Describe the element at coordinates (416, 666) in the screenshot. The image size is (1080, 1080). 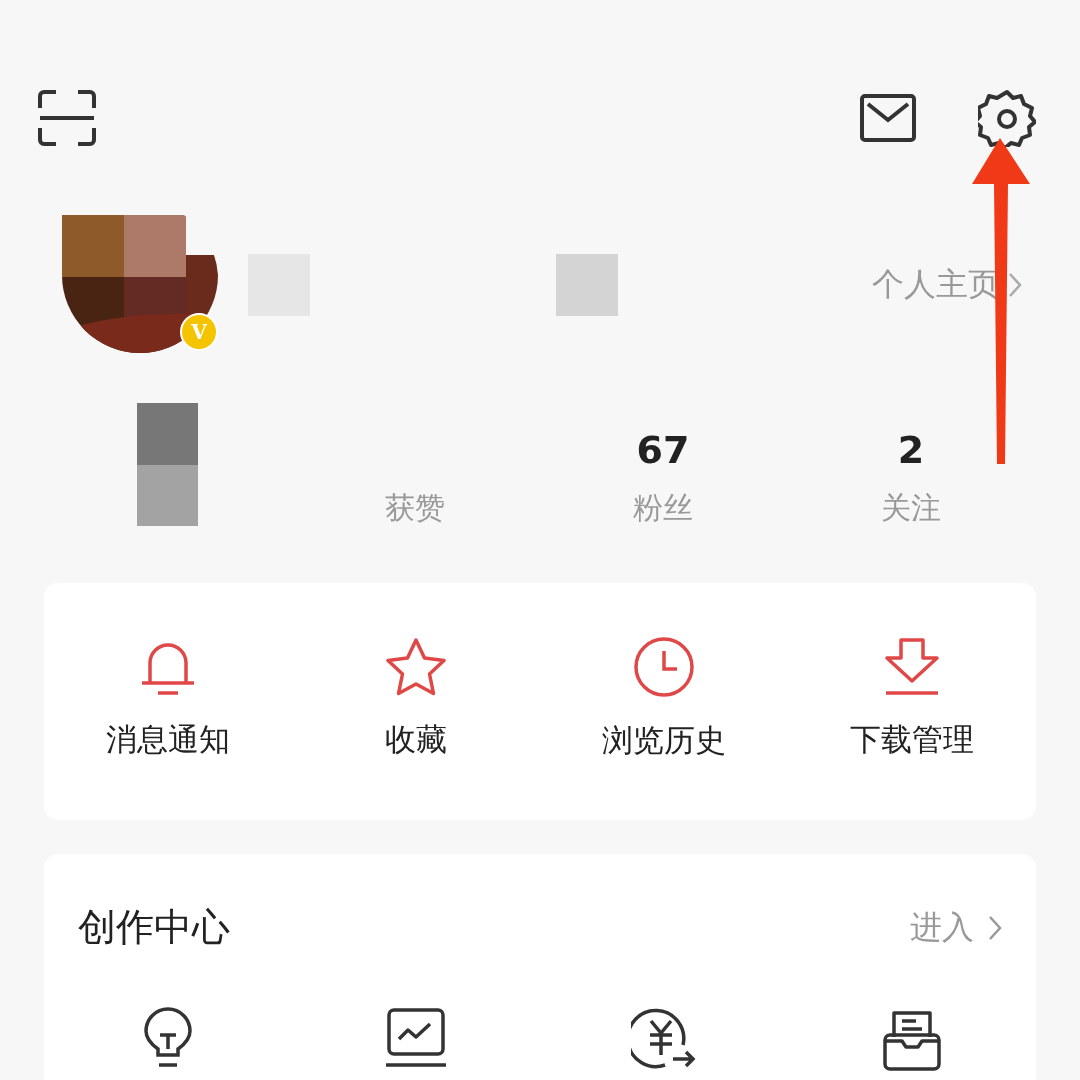
I see `star-icon` at that location.